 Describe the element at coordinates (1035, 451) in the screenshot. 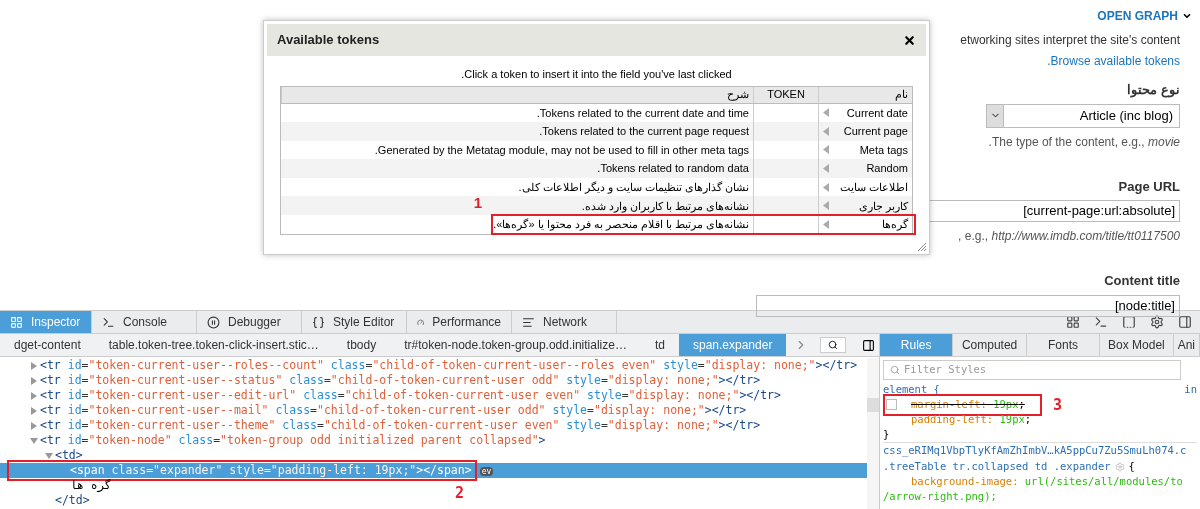

I see `stylesheet-link: css_eRIMq1VbpTlyKfAmZhImbV…kA5ppCu7Zu5SmuLh074.c` at that location.